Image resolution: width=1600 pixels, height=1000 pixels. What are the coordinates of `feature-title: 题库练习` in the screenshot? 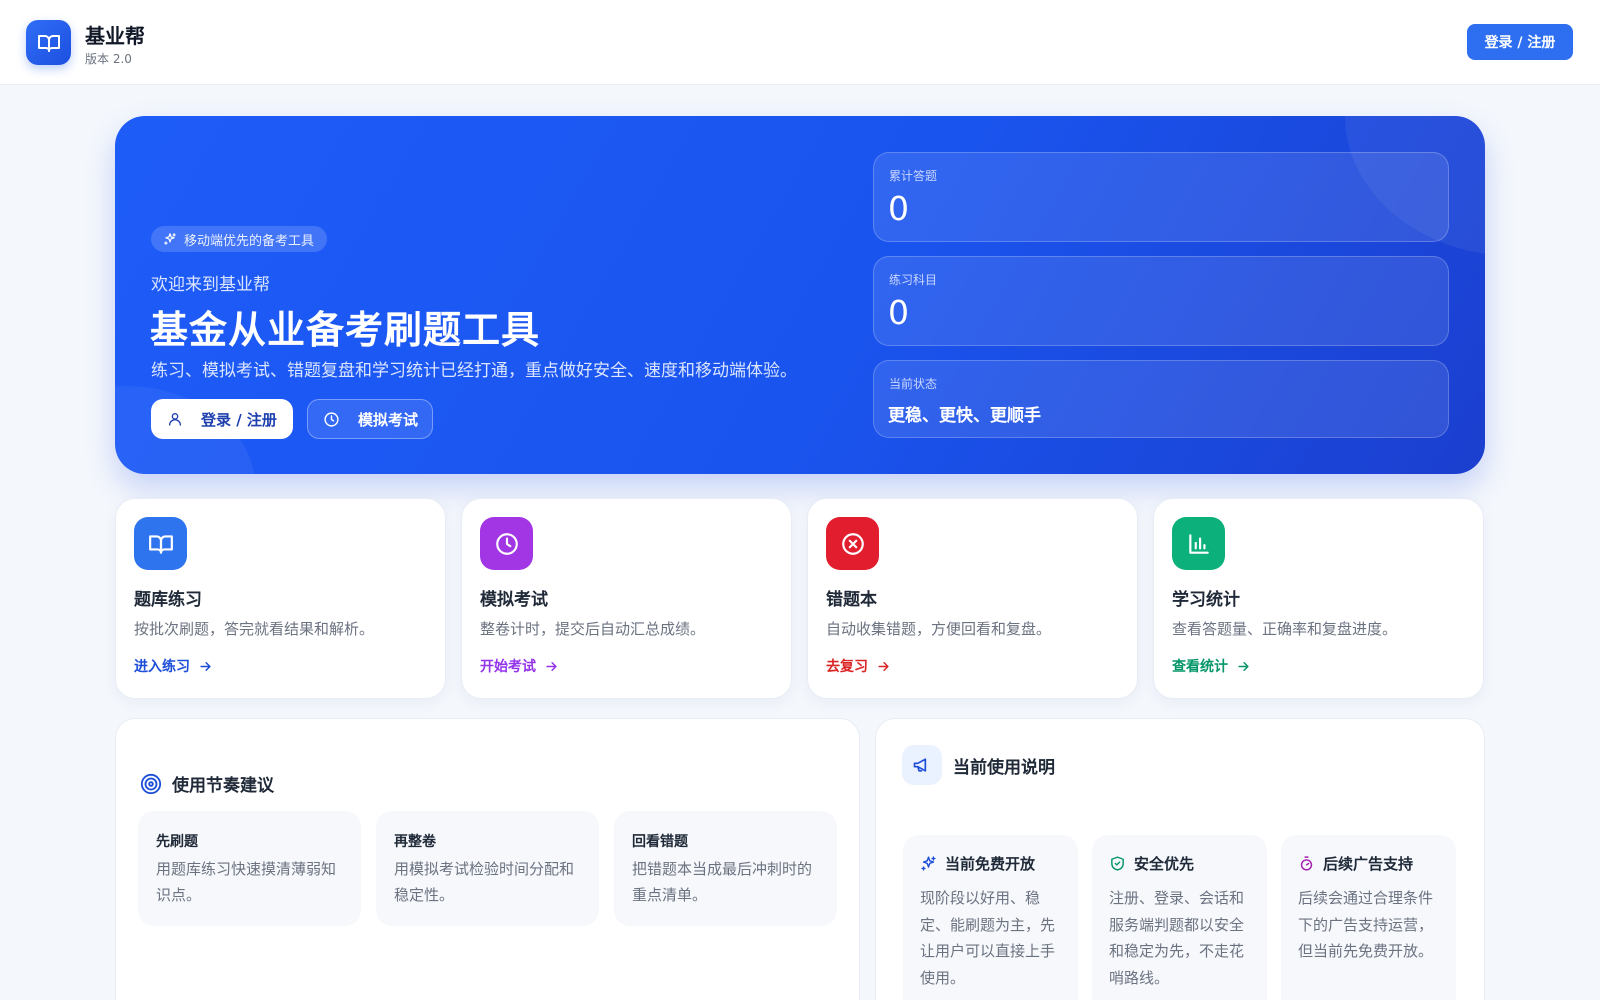 It's located at (168, 600).